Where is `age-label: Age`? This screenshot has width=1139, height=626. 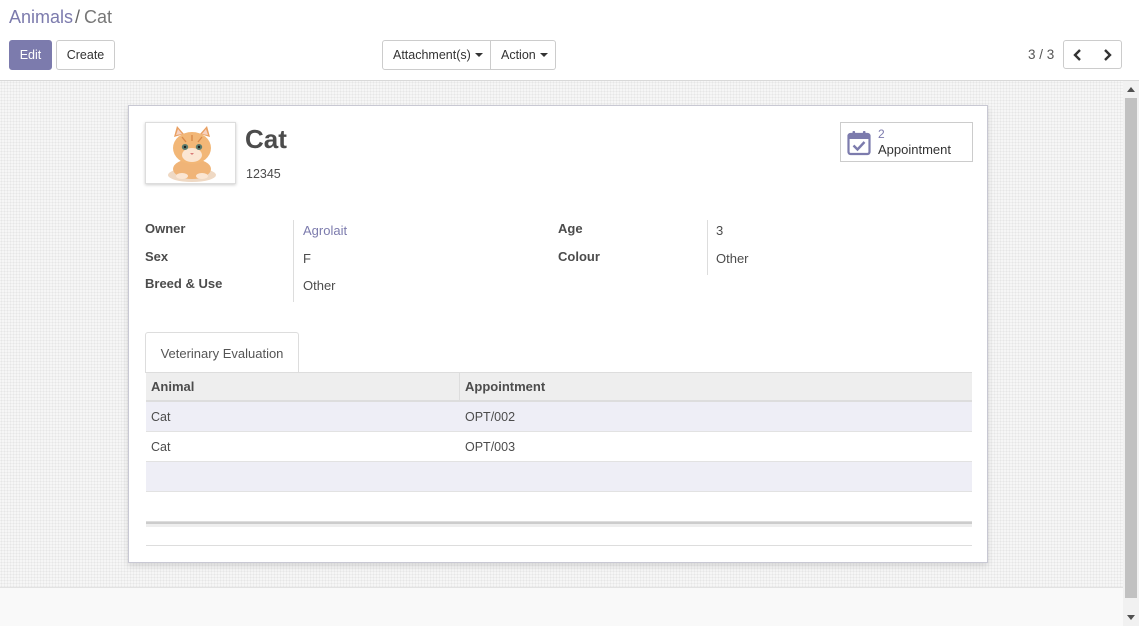 age-label: Age is located at coordinates (570, 228).